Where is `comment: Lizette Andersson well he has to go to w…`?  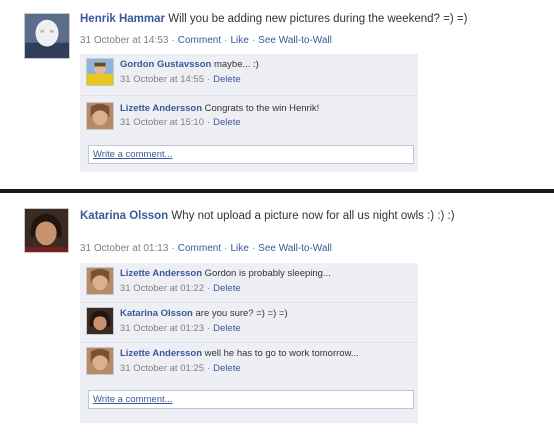 comment: Lizette Andersson well he has to go to w… is located at coordinates (249, 364).